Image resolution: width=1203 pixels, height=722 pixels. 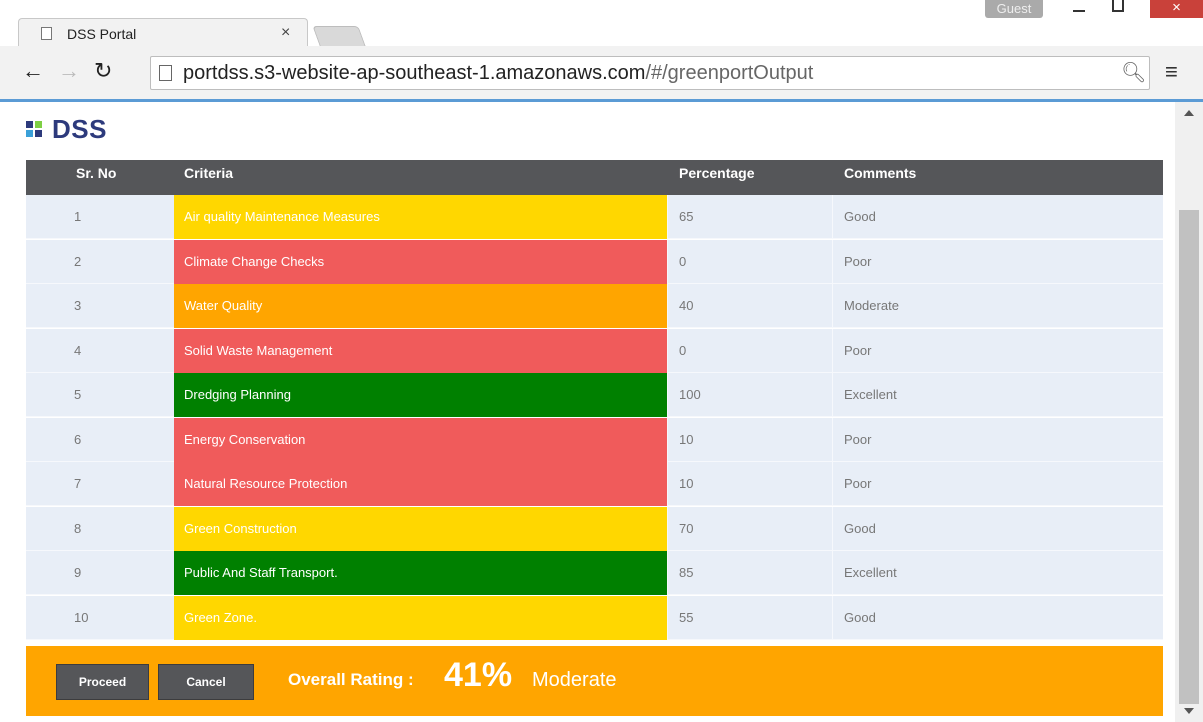 I want to click on table-header: Sr. No Criteria Percentage Comments, so click(x=594, y=177).